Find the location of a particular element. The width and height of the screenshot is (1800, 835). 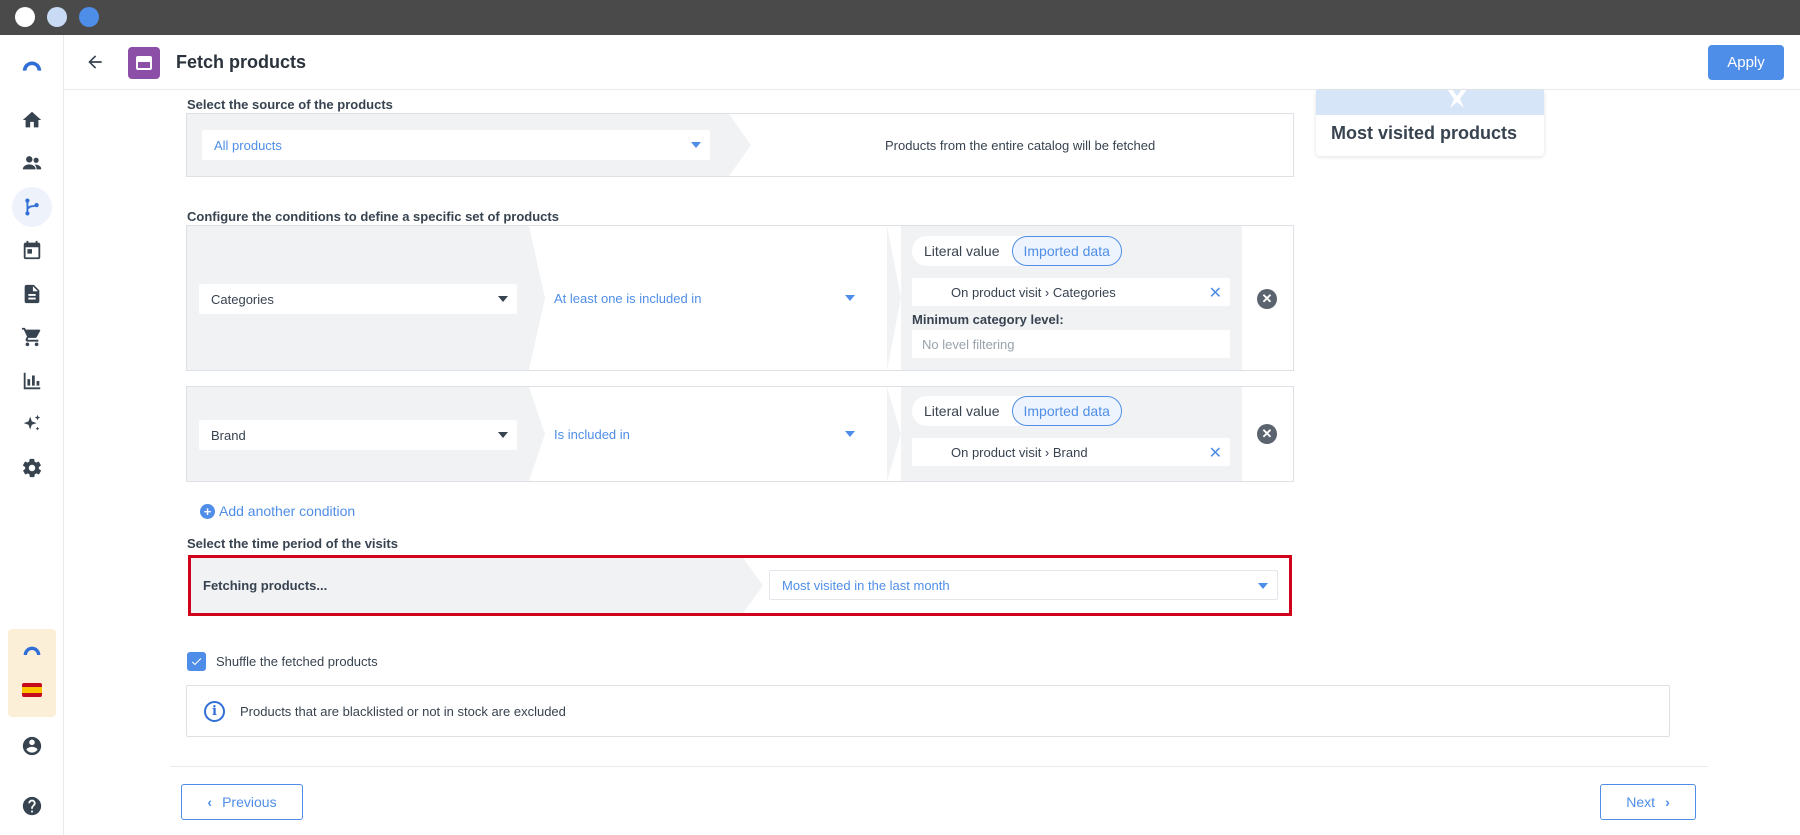

add-condition-label: Add another condition is located at coordinates (287, 511).